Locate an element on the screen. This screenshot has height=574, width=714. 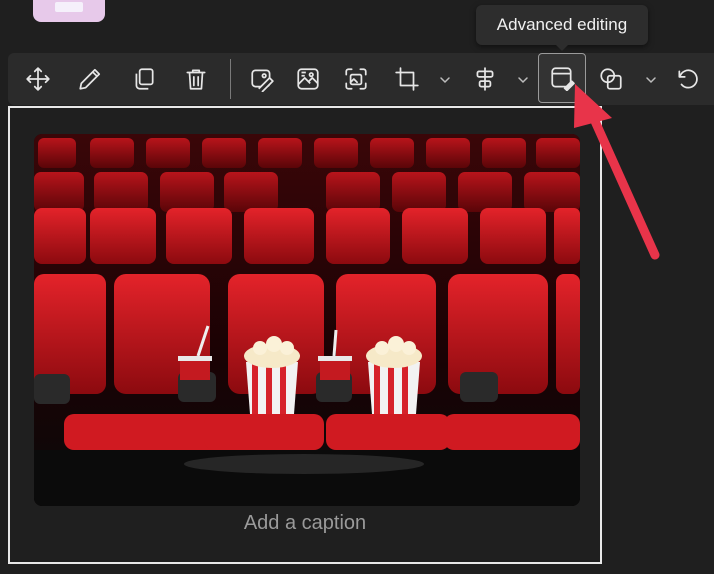
delete-button is located at coordinates (196, 79).